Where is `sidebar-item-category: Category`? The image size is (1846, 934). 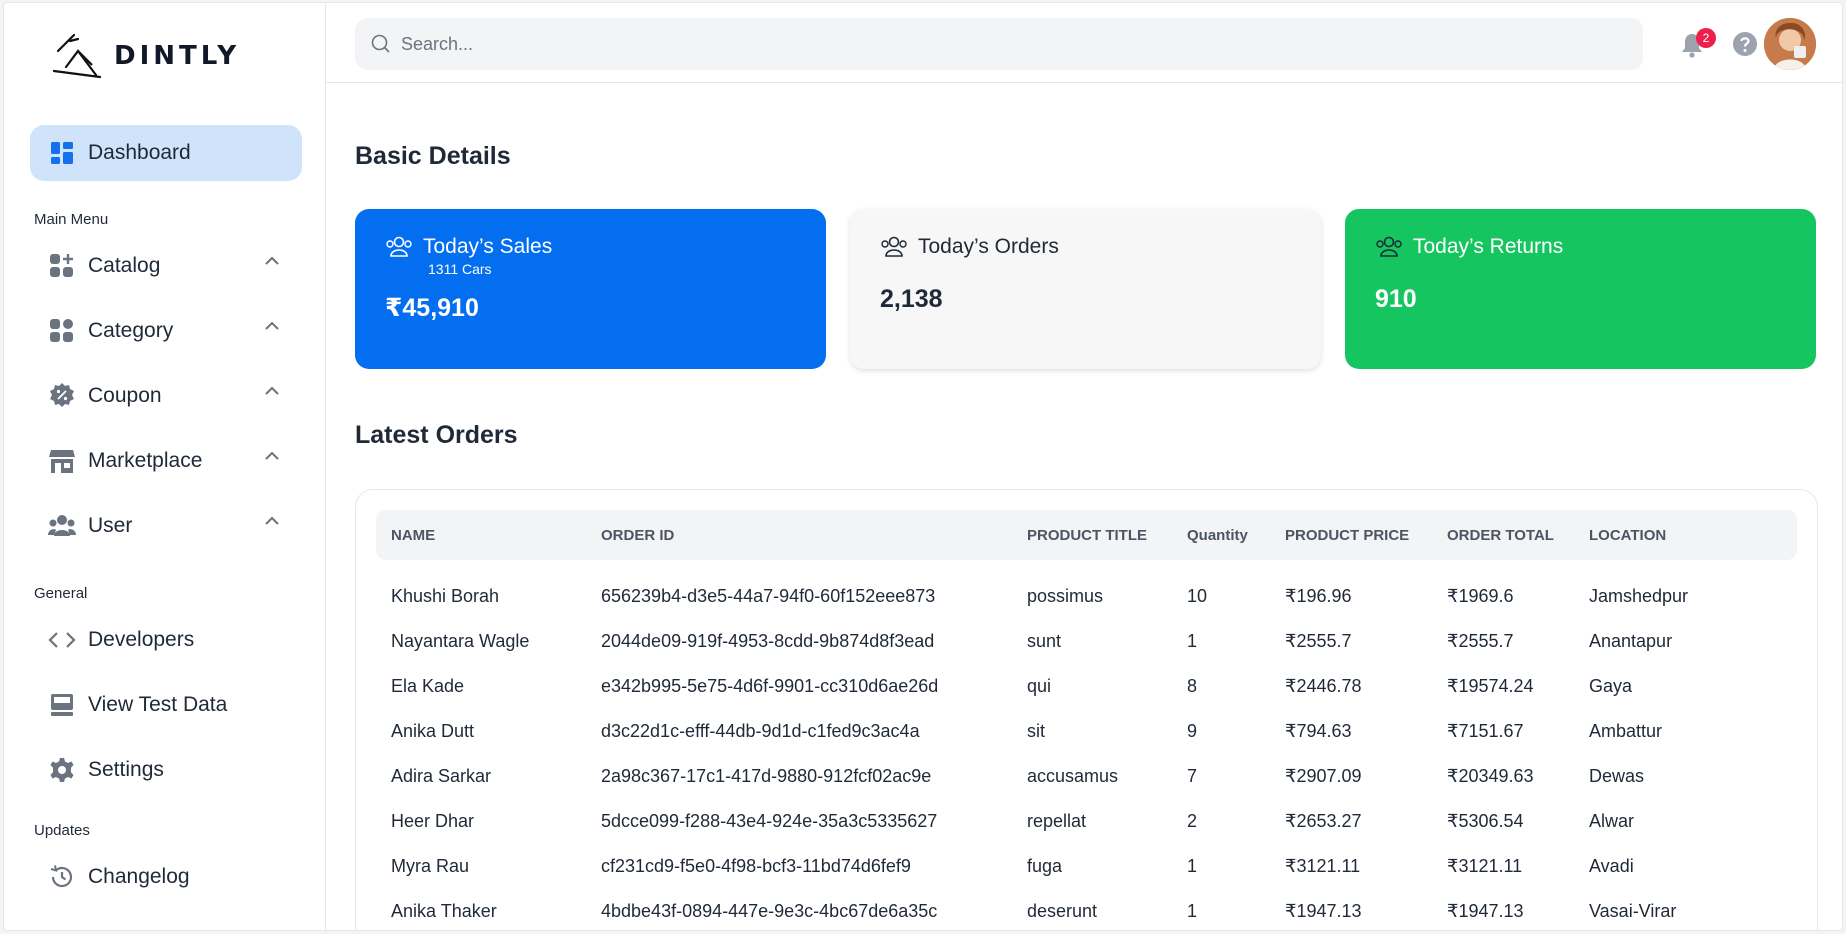
sidebar-item-category: Category is located at coordinates (166, 331).